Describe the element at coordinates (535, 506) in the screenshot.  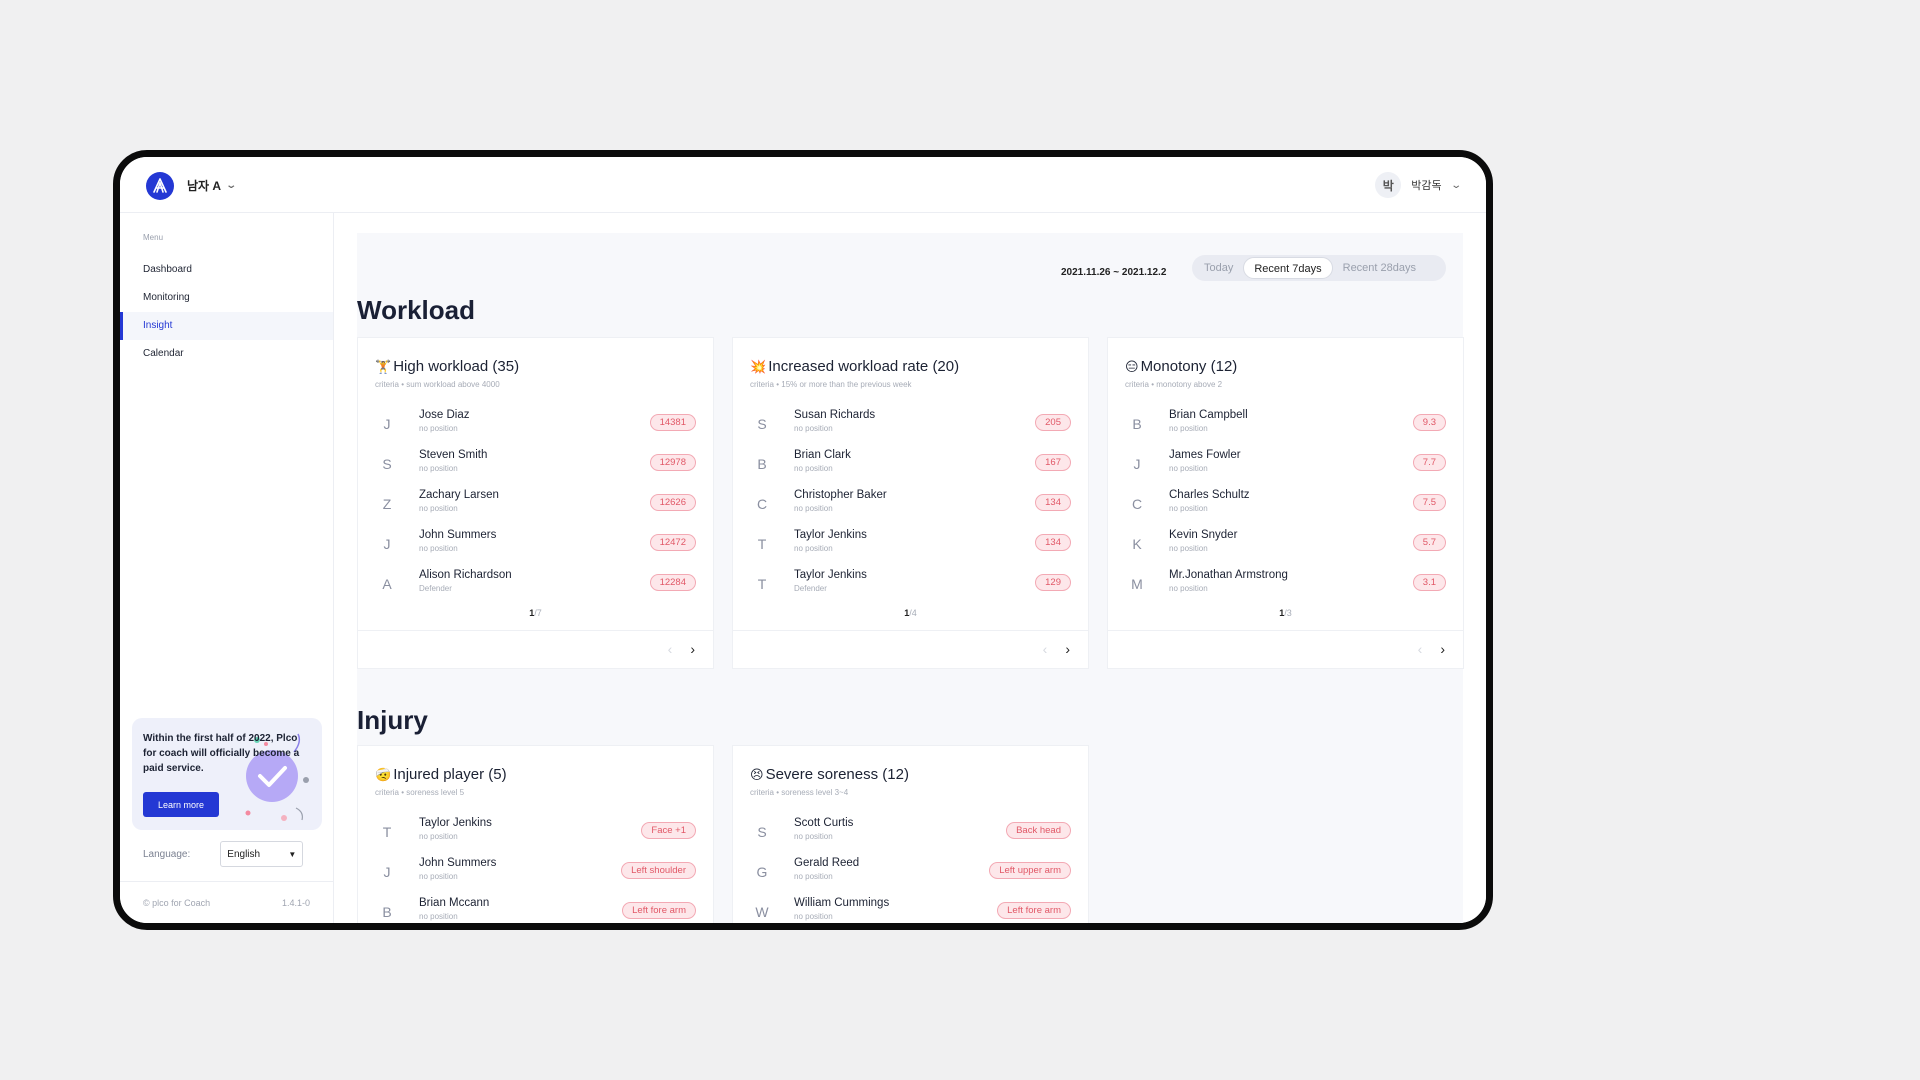
I see `list-item: Z Zachary Larsen no position 12626` at that location.